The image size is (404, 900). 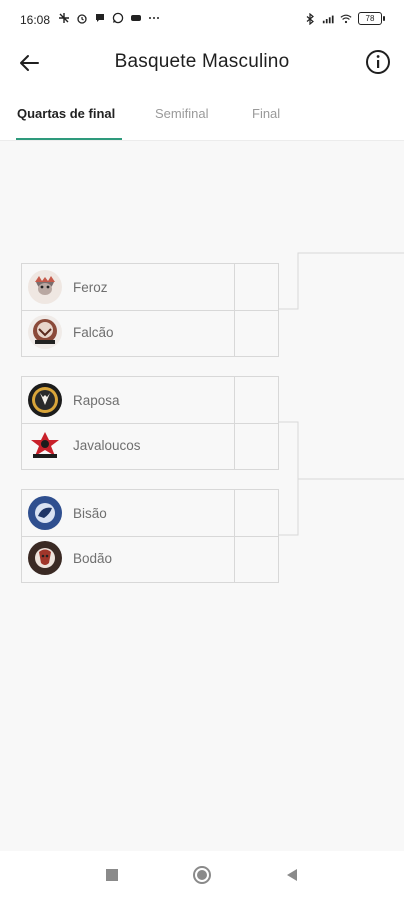 I want to click on team-row: Bisão, so click(x=150, y=513).